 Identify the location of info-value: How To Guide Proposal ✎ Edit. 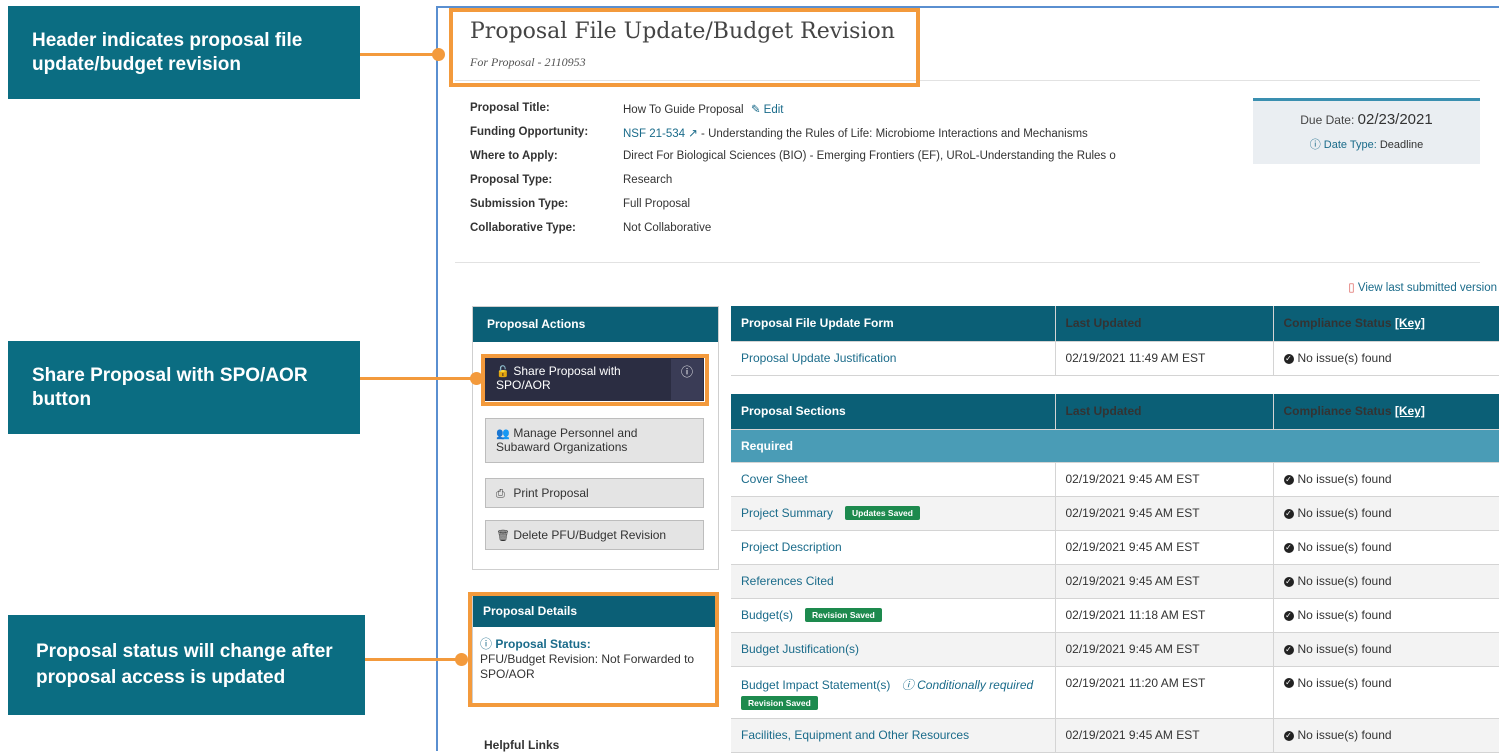
(703, 112).